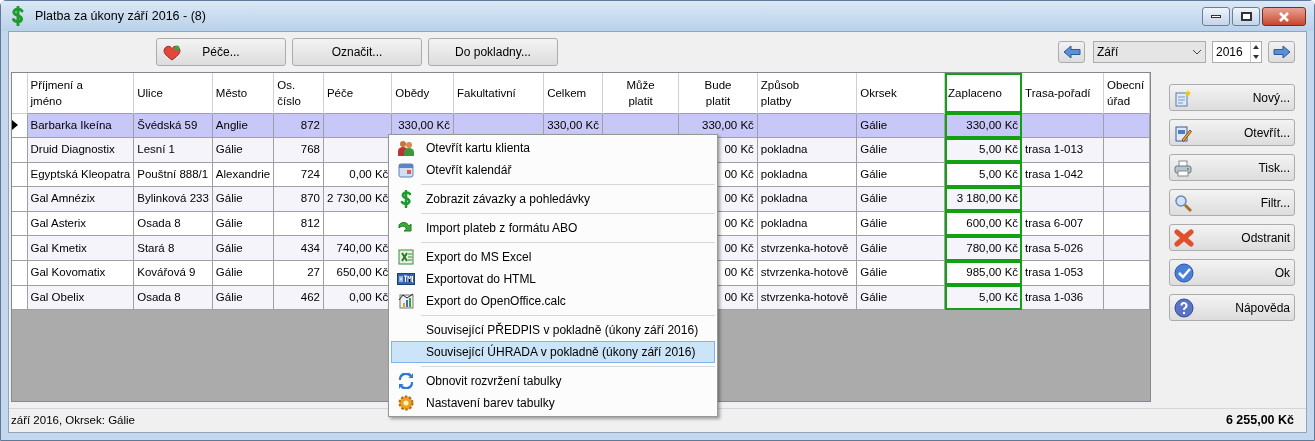 The image size is (1315, 441). What do you see at coordinates (298, 174) in the screenshot?
I see `table-cell: 724` at bounding box center [298, 174].